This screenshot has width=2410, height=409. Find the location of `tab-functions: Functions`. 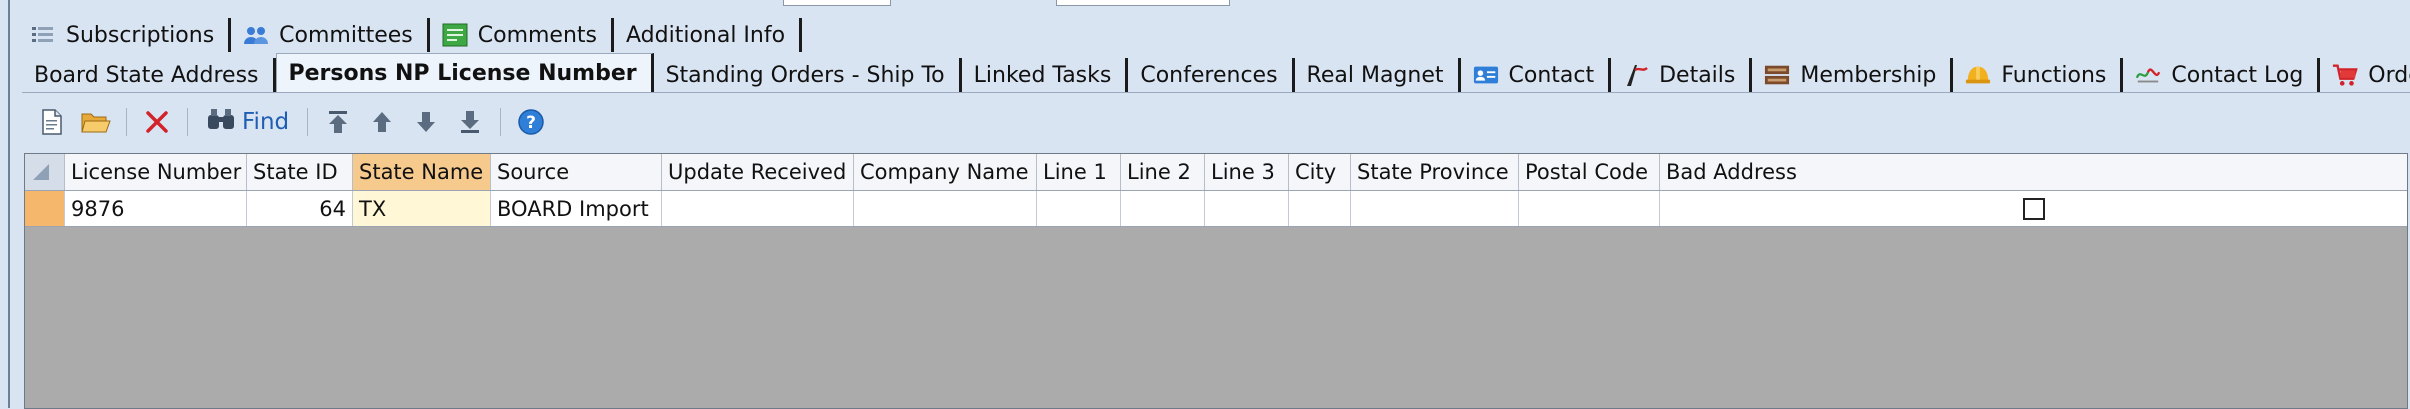

tab-functions: Functions is located at coordinates (2038, 75).